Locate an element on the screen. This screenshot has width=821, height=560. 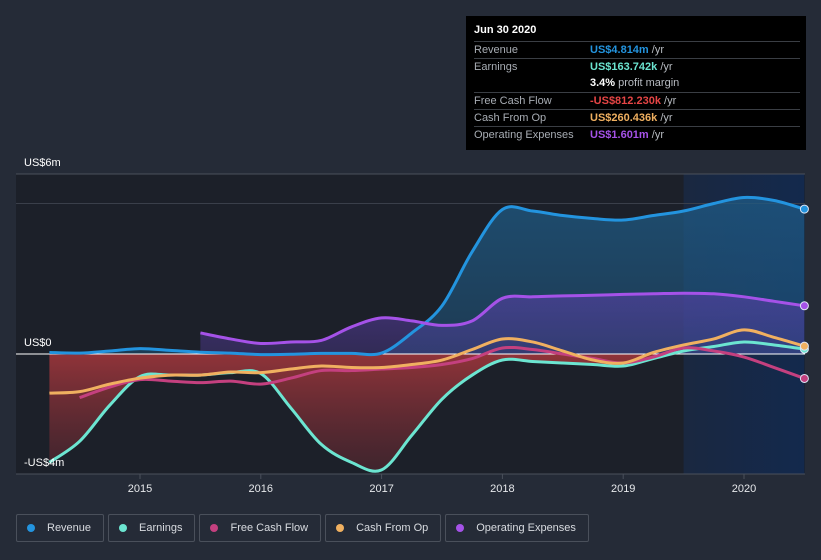
tooltip-value: US$1.601m /yr is located at coordinates (627, 135).